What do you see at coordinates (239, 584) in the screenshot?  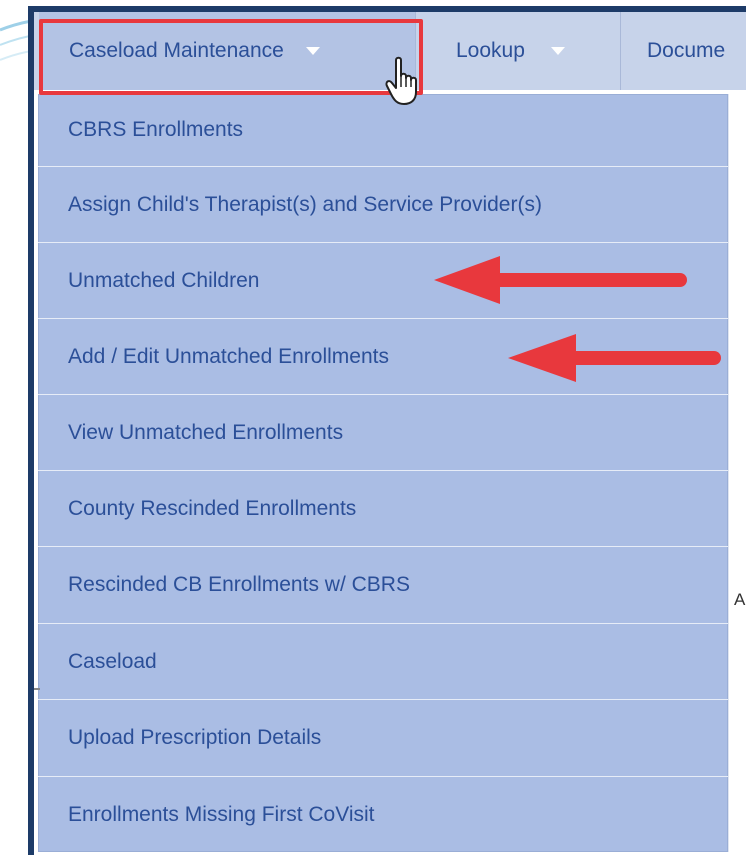 I see `menu-item-label: Rescinded CB Enrollments w/ CBRS` at bounding box center [239, 584].